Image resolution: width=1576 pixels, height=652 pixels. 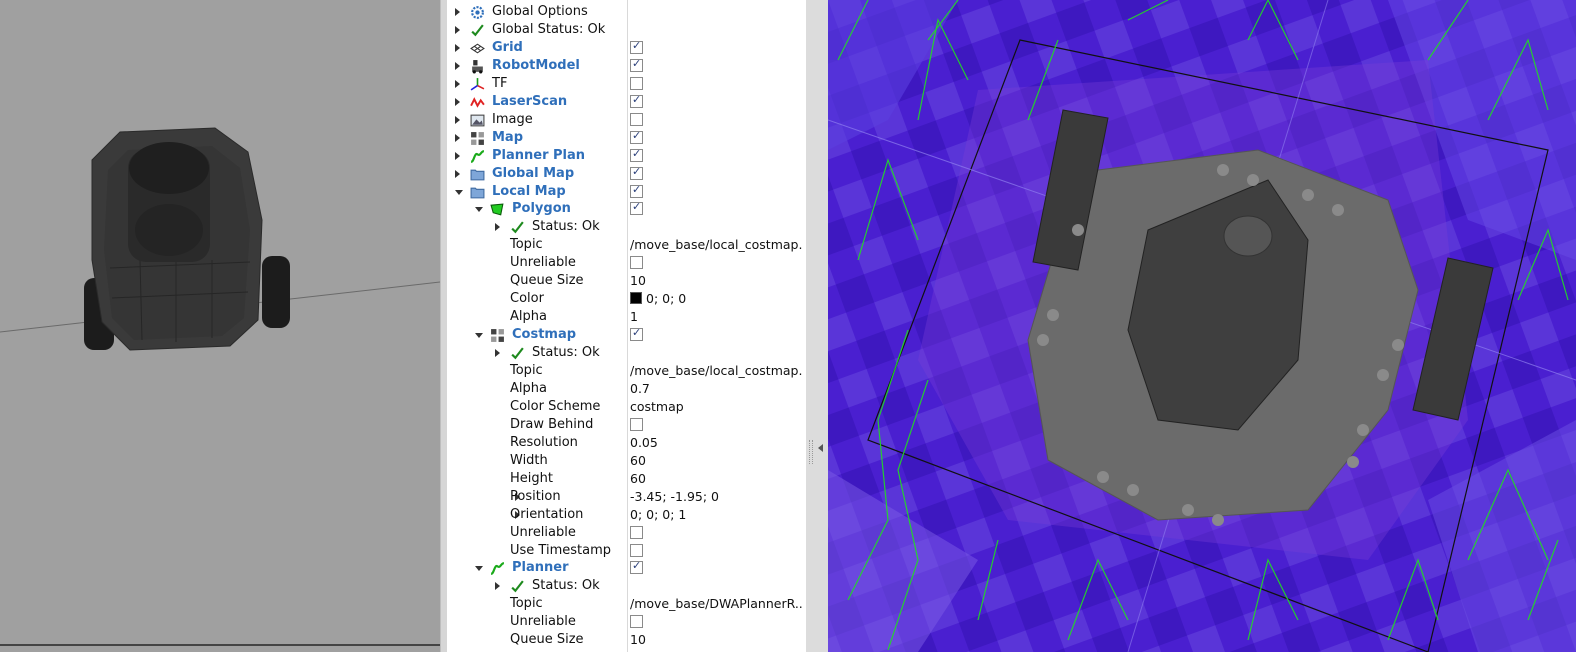 What do you see at coordinates (626, 12) in the screenshot?
I see `tree-row: Global Options` at bounding box center [626, 12].